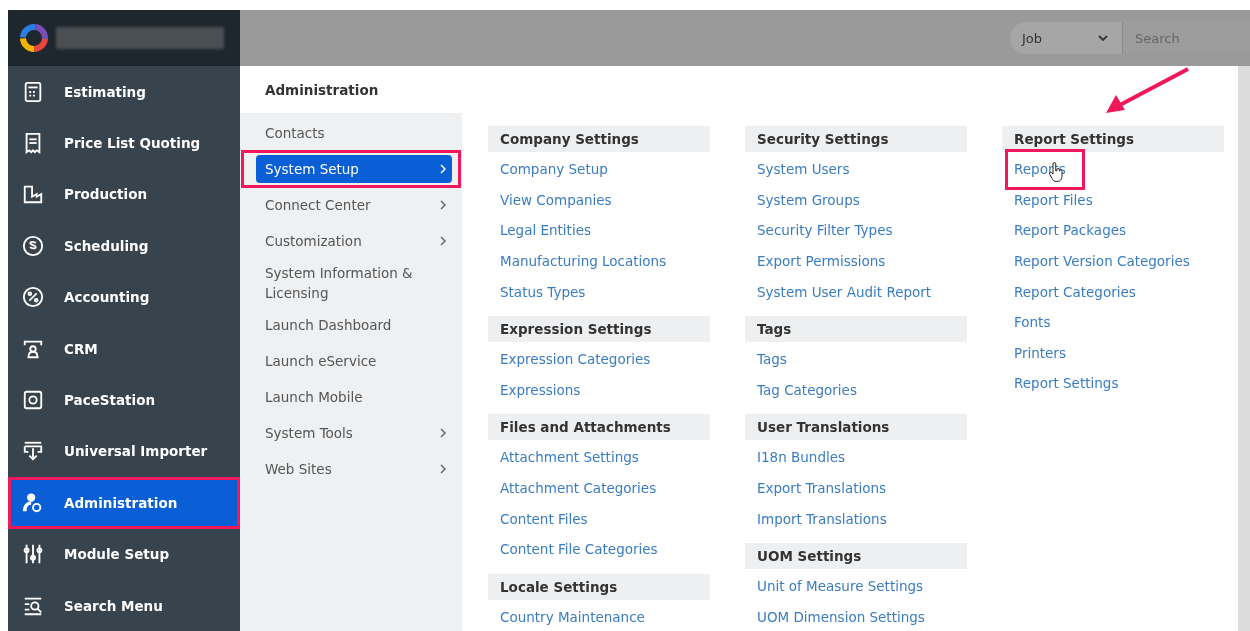  I want to click on sliders-icon, so click(33, 554).